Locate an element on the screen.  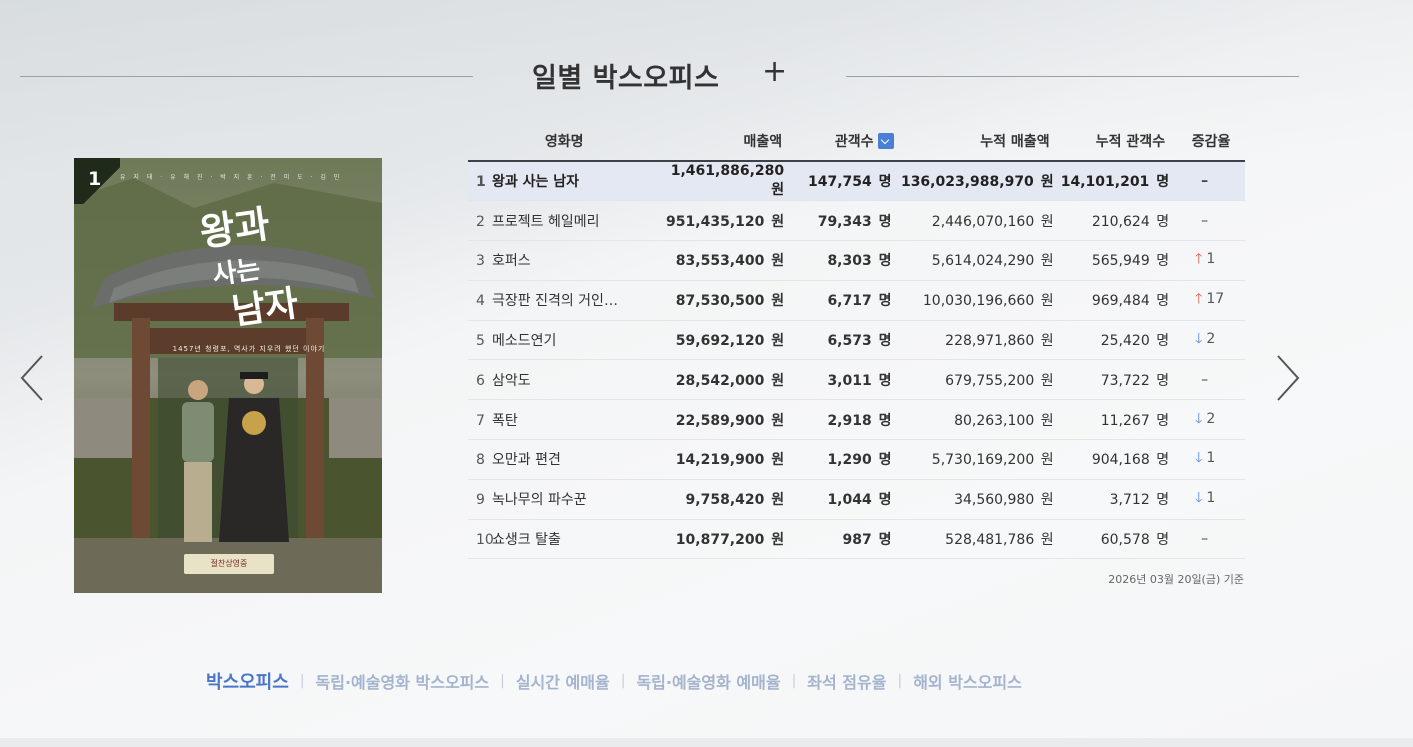
movie-name-cell: 5 메소드연기 is located at coordinates (564, 340).